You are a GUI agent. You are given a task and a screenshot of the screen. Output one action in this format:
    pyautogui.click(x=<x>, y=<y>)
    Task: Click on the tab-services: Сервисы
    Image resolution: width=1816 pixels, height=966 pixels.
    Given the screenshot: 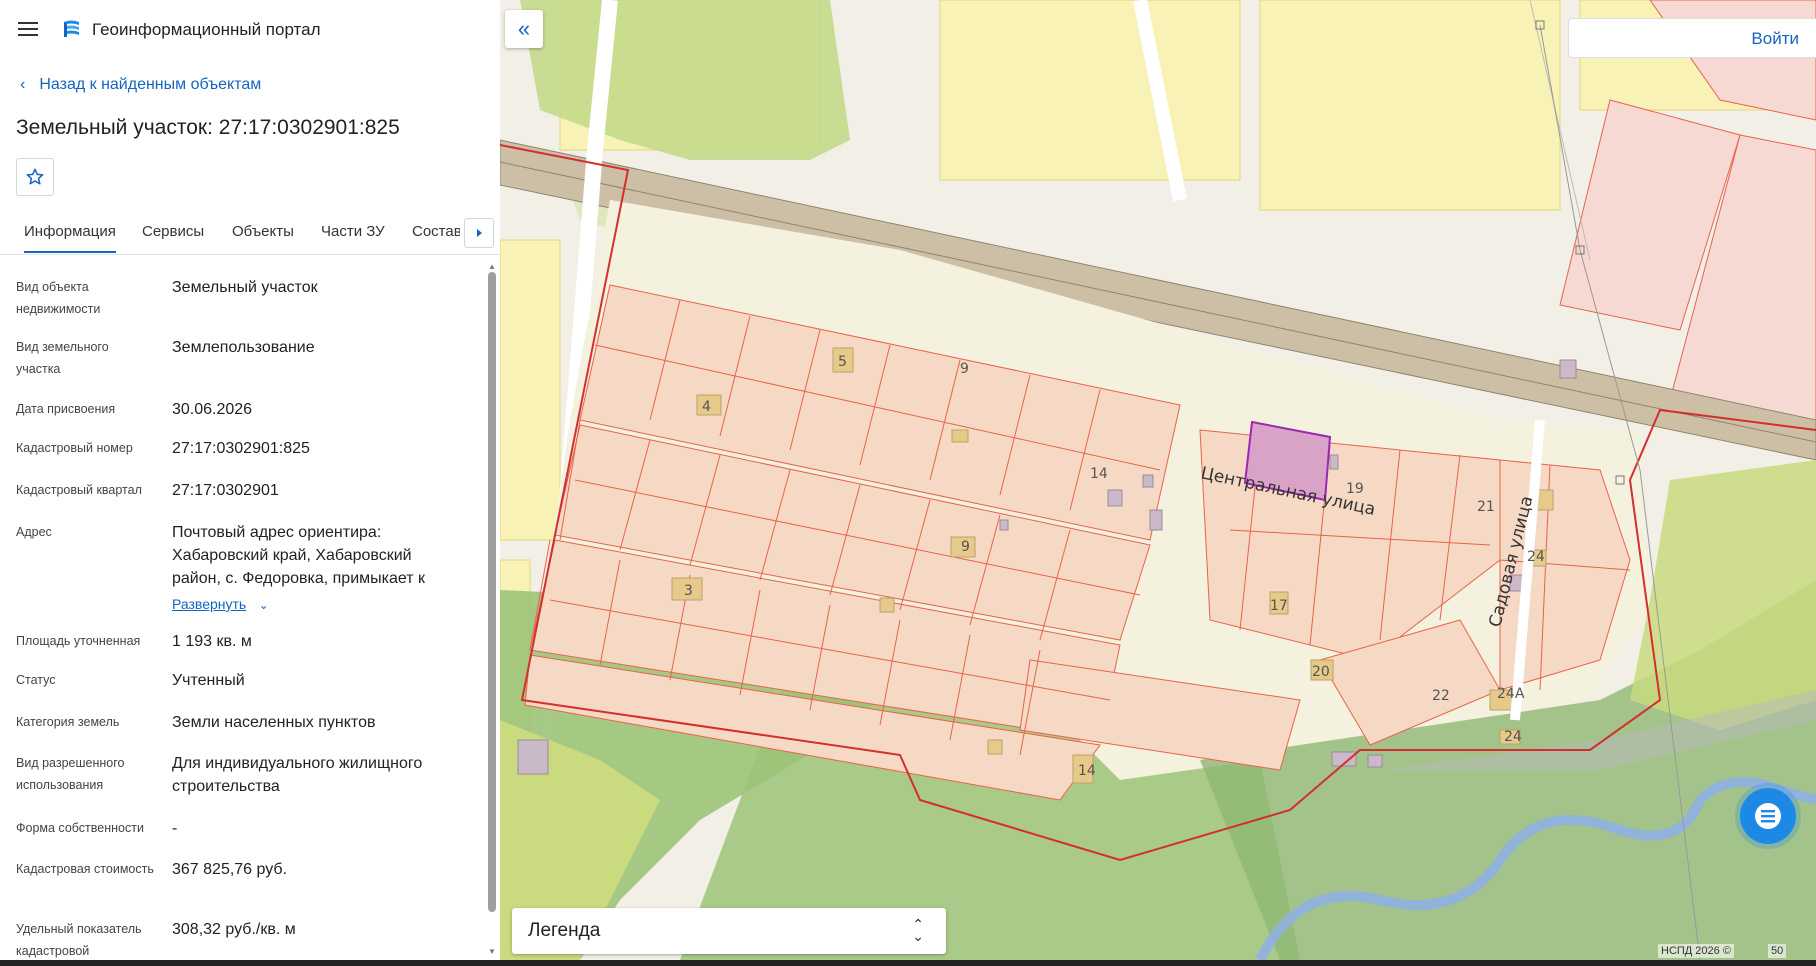 What is the action you would take?
    pyautogui.click(x=173, y=231)
    